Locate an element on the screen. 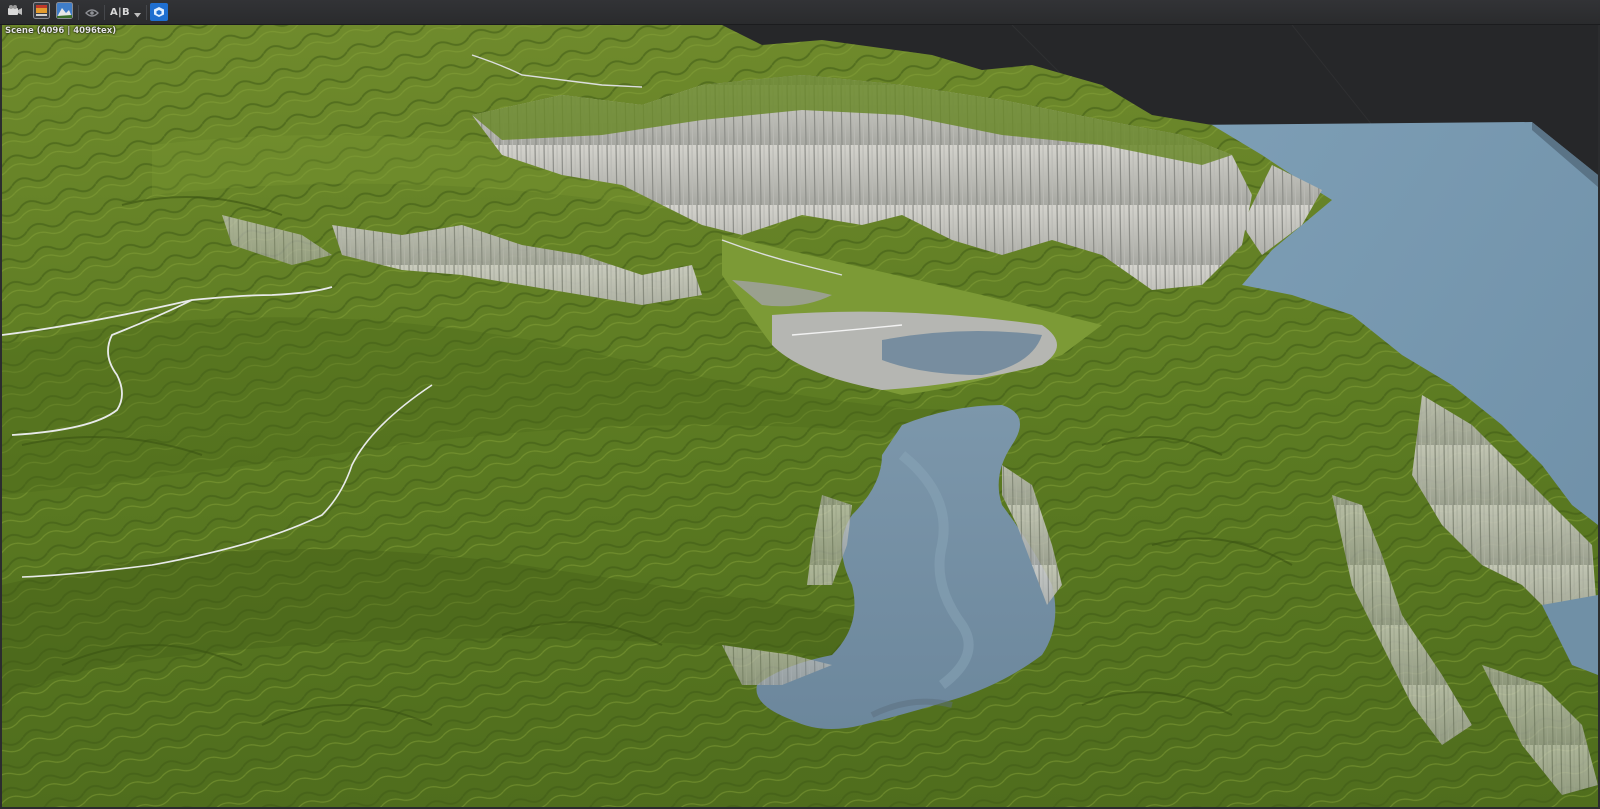 This screenshot has width=1600, height=809. ab-compare-dropdown: A|B is located at coordinates (126, 12).